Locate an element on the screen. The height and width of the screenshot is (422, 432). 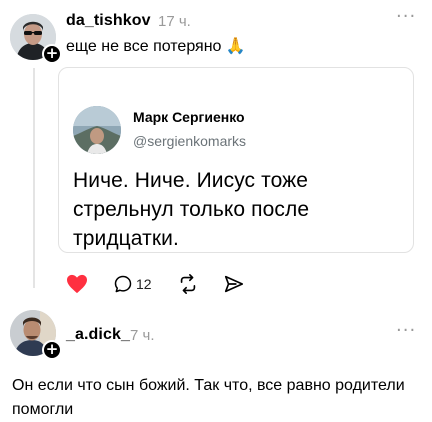
heart-icon is located at coordinates (77, 284).